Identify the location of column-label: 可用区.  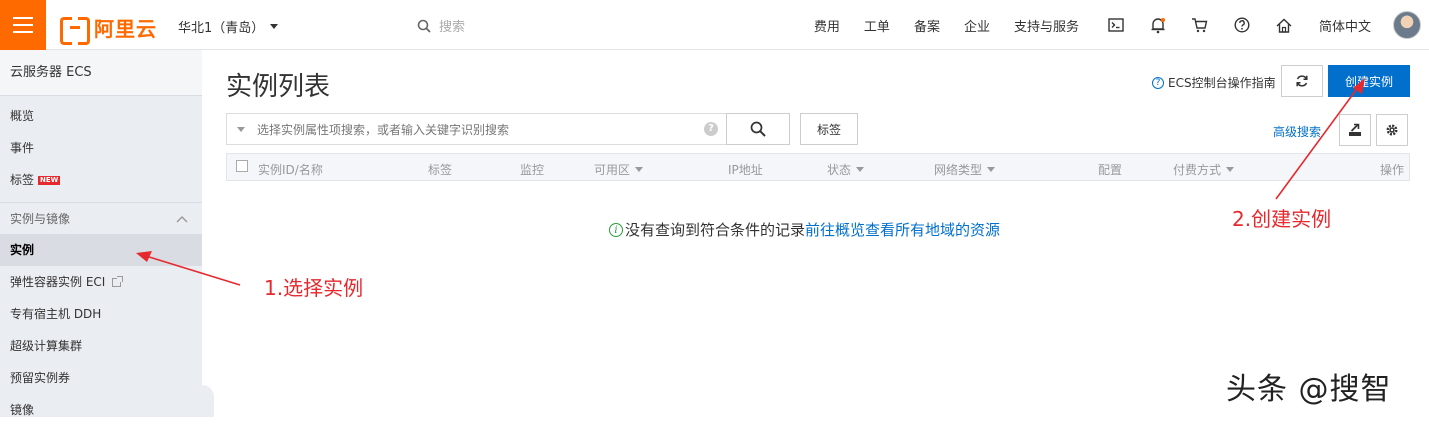
(612, 170).